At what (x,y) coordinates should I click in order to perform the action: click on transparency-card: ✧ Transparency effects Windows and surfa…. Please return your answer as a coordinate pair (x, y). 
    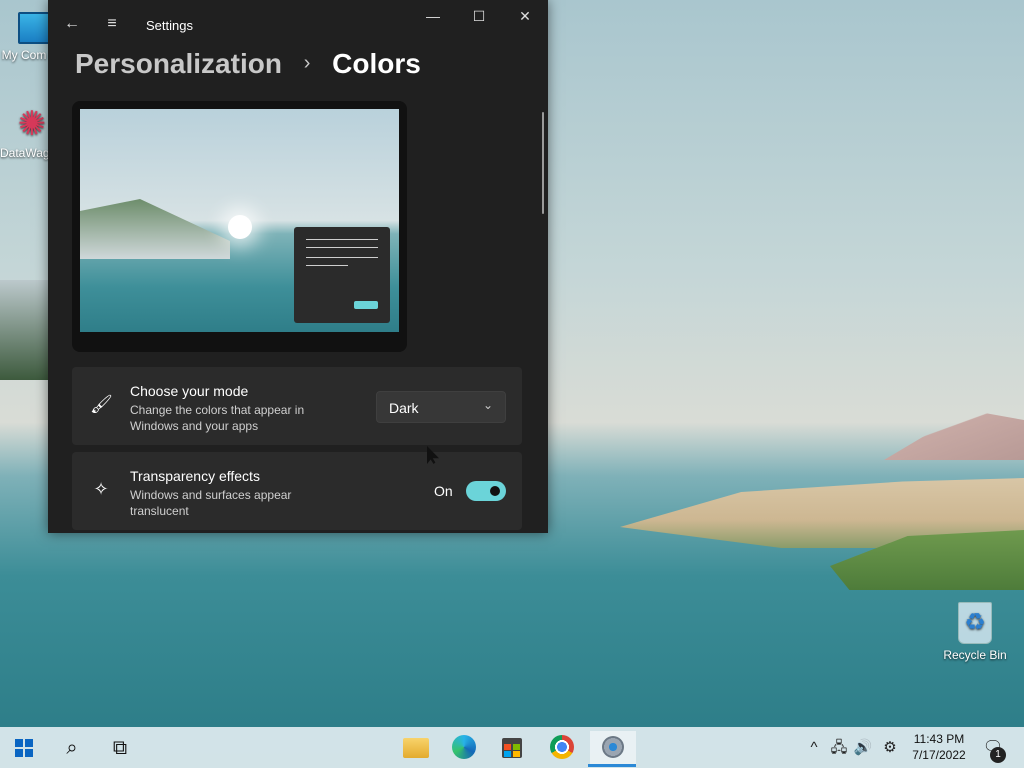
    Looking at the image, I should click on (297, 491).